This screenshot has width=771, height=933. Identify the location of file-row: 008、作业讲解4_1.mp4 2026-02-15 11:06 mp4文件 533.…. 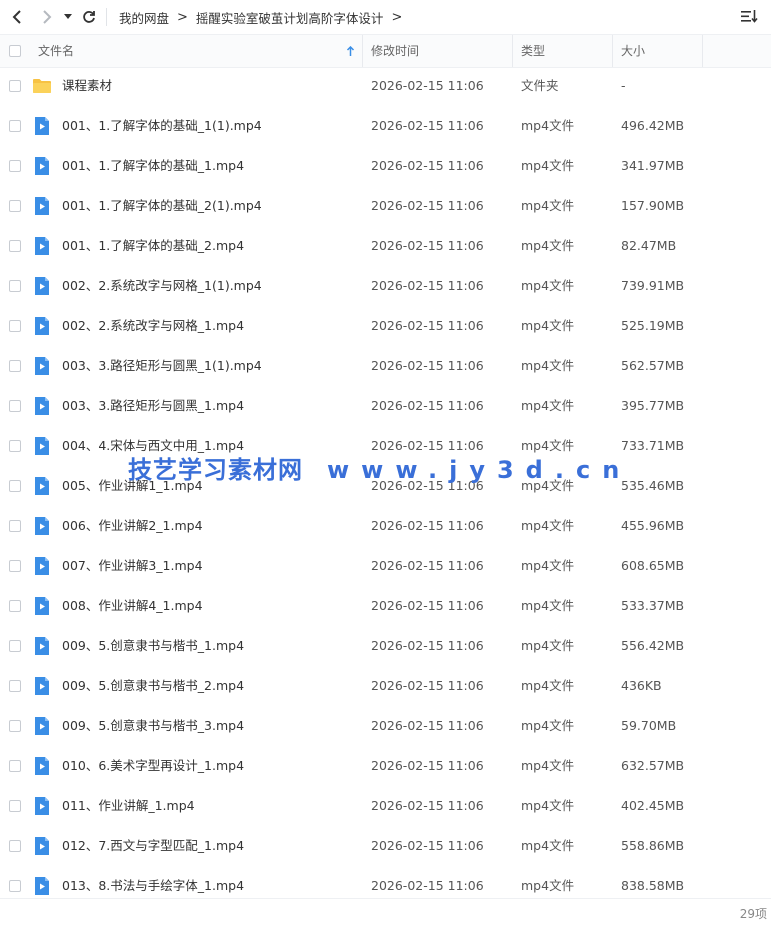
(385, 606).